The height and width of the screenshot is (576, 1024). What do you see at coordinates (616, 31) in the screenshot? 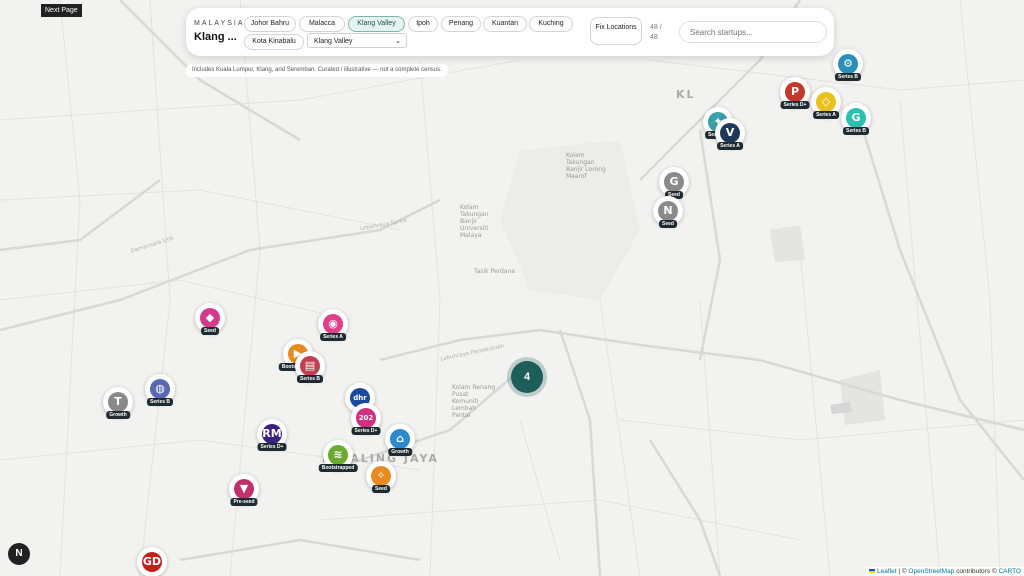
I see `fix-locations-button: Fix Locations` at bounding box center [616, 31].